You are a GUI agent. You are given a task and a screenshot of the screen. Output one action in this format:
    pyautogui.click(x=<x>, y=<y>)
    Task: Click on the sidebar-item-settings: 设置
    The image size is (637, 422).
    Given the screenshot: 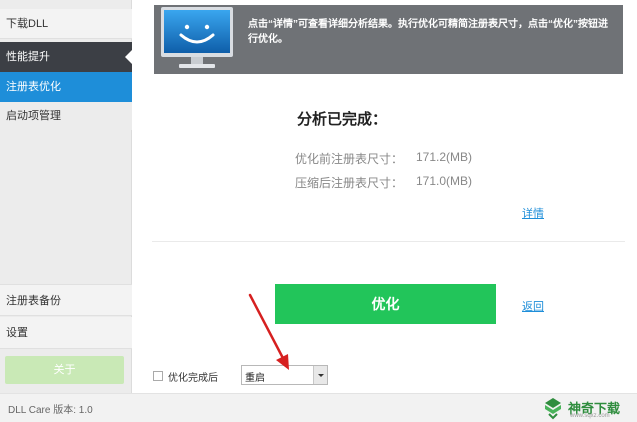 What is the action you would take?
    pyautogui.click(x=66, y=333)
    